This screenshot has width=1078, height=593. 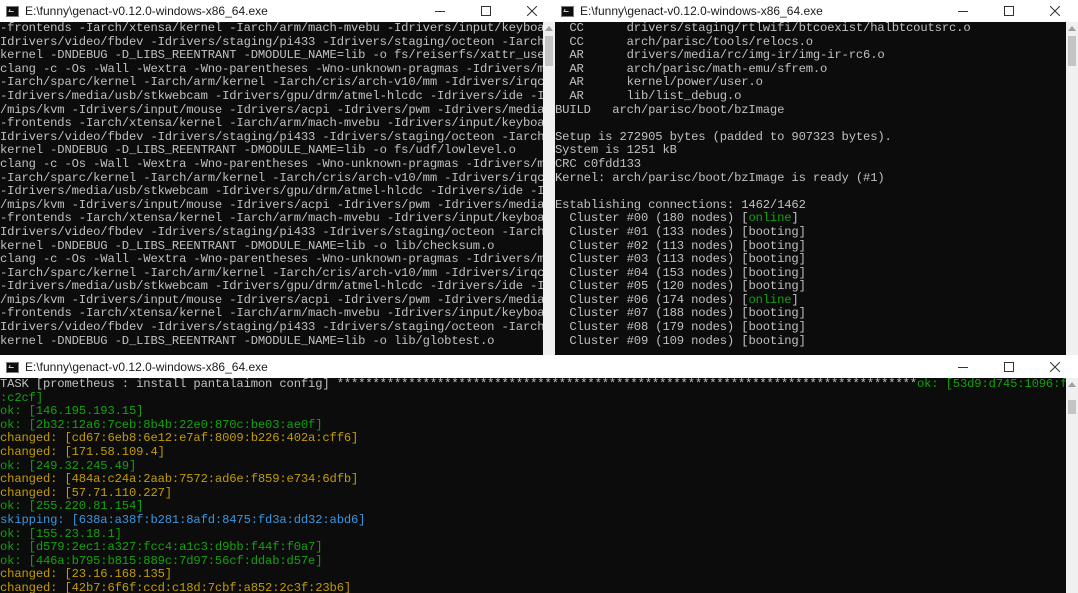 I want to click on terminal-line: AR drivers/media/rc/img-ir/img-ir-rc6.o, so click(x=720, y=55).